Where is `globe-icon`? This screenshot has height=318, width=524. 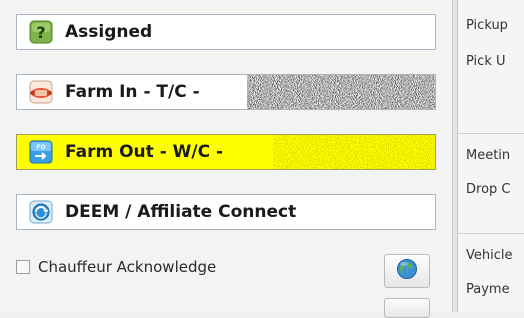 globe-icon is located at coordinates (407, 271).